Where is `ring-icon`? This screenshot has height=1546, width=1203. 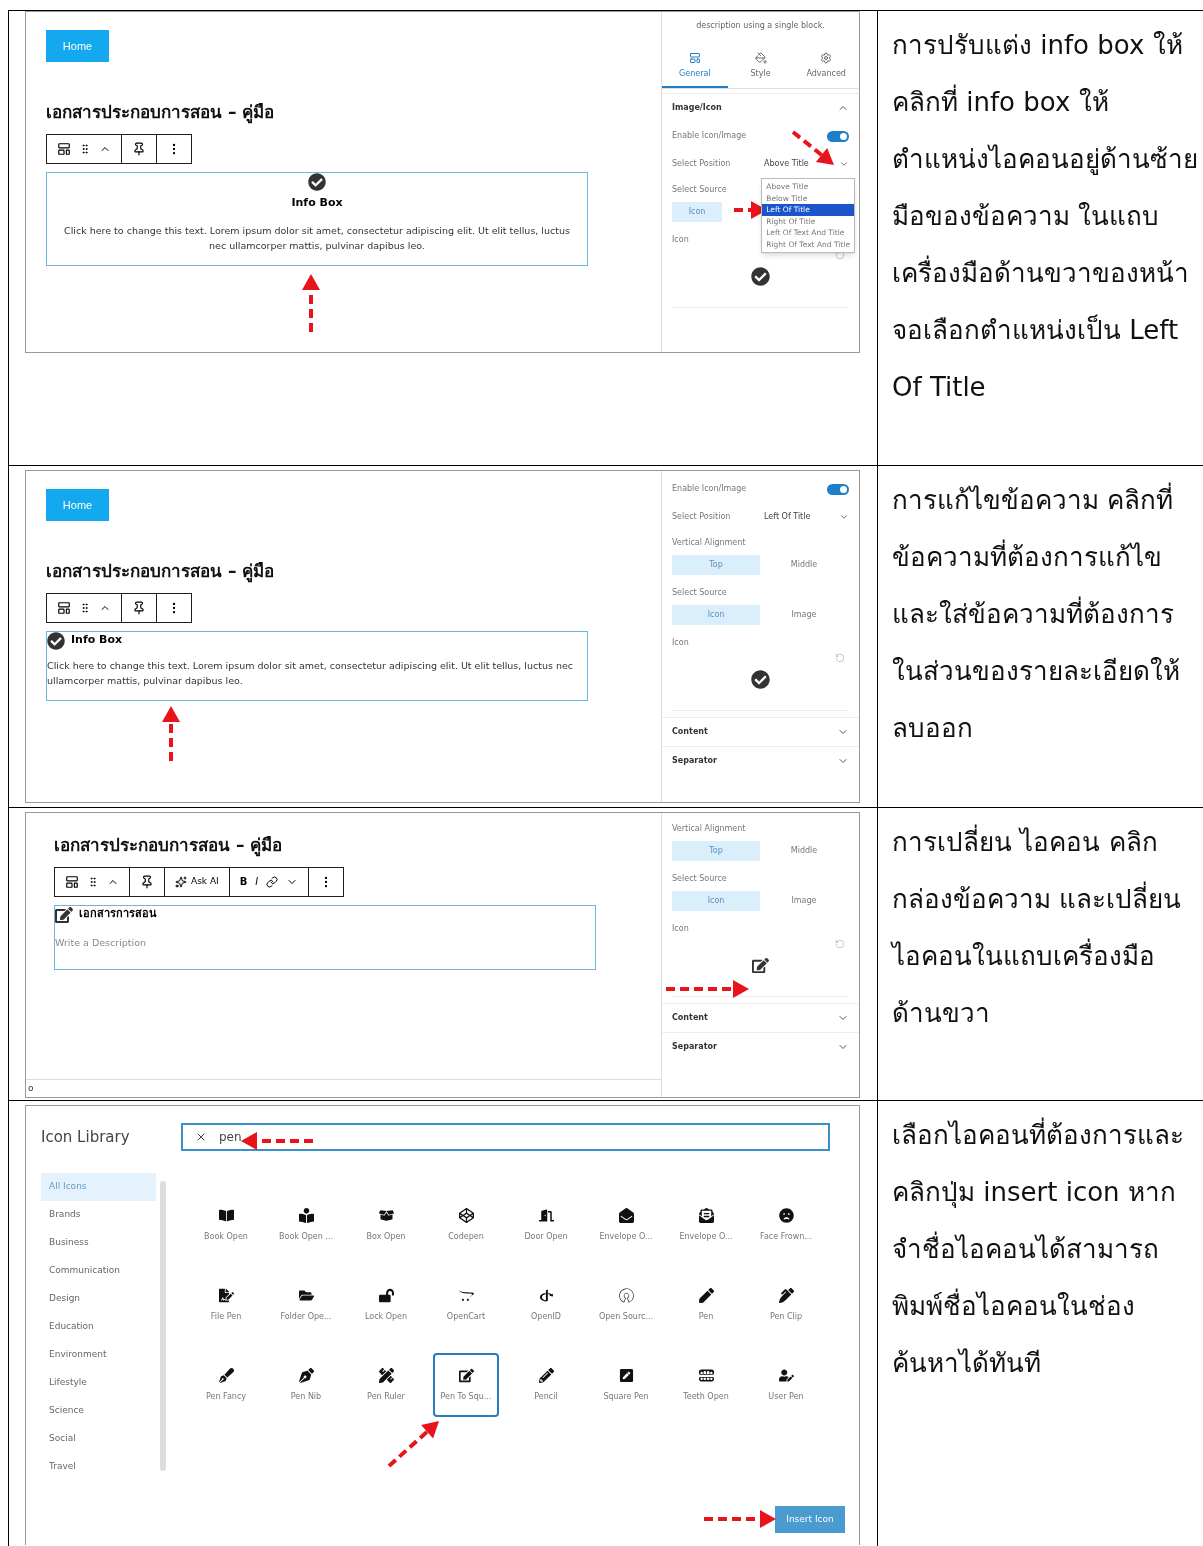
ring-icon is located at coordinates (626, 1295).